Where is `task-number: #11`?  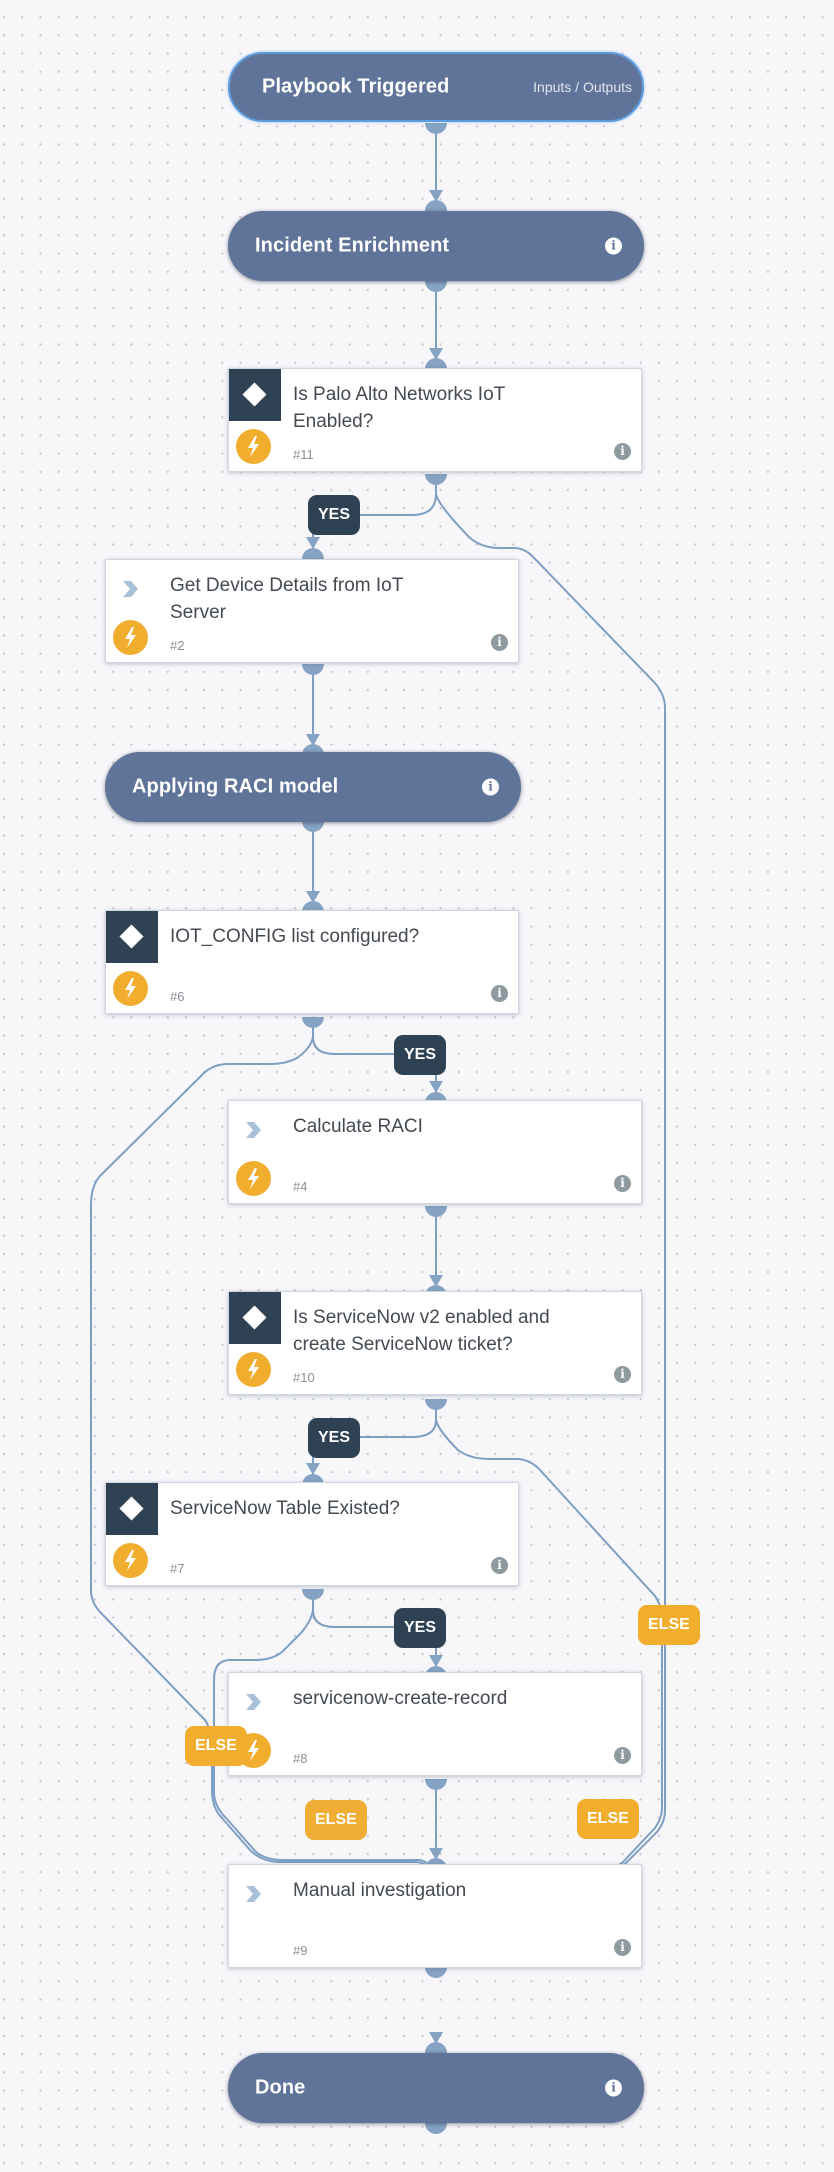 task-number: #11 is located at coordinates (303, 454).